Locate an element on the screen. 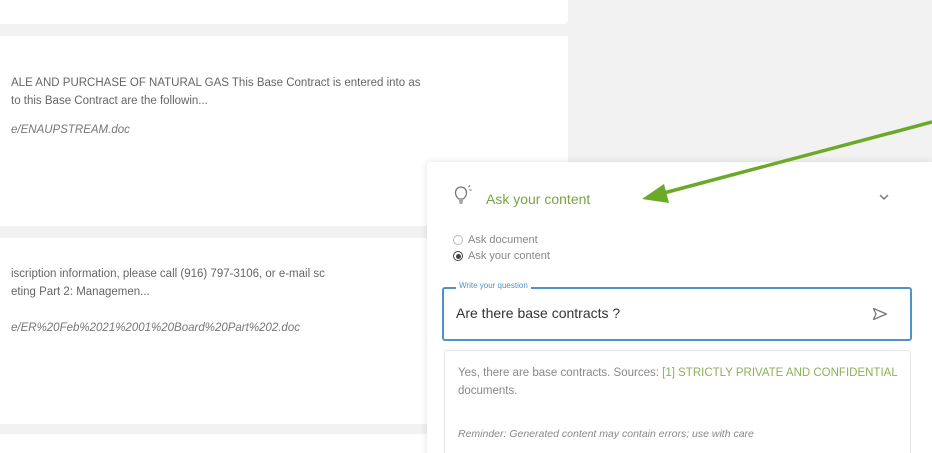 This screenshot has width=932, height=453. result-card is located at coordinates (284, 12).